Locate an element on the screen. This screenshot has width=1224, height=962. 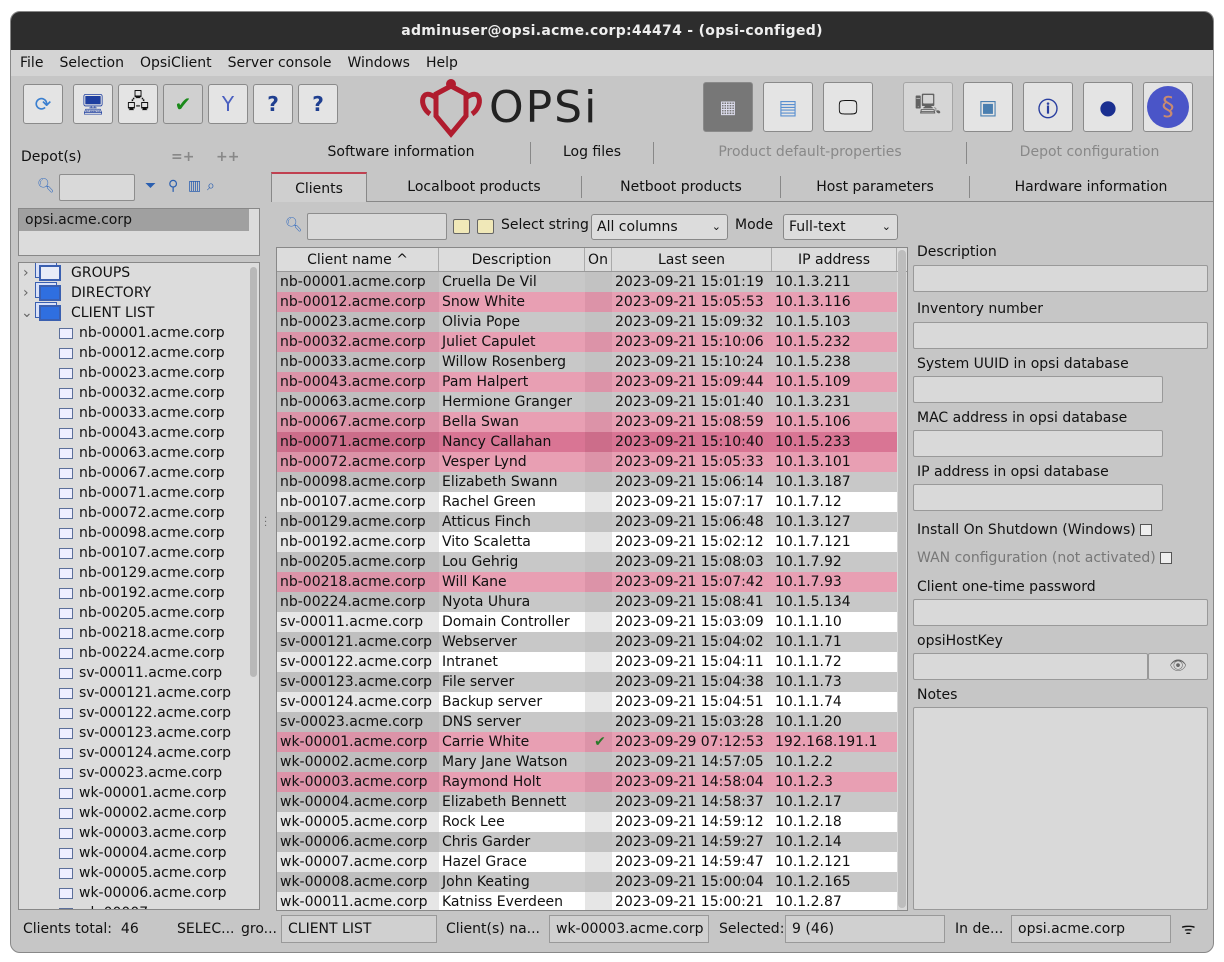
inventory-field is located at coordinates (1060, 335).